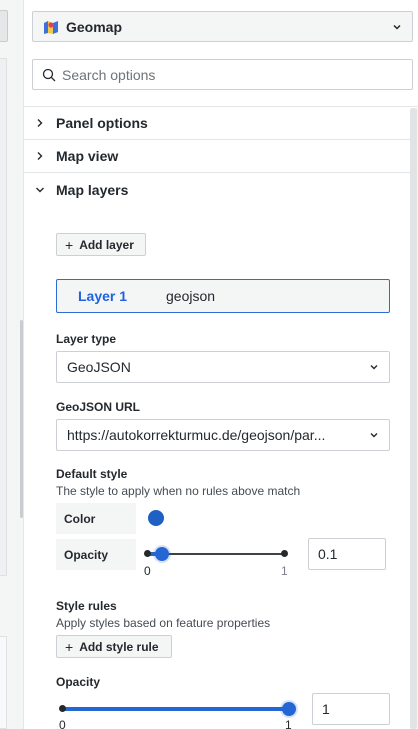 The height and width of the screenshot is (729, 418). Describe the element at coordinates (232, 74) in the screenshot. I see `search-input` at that location.